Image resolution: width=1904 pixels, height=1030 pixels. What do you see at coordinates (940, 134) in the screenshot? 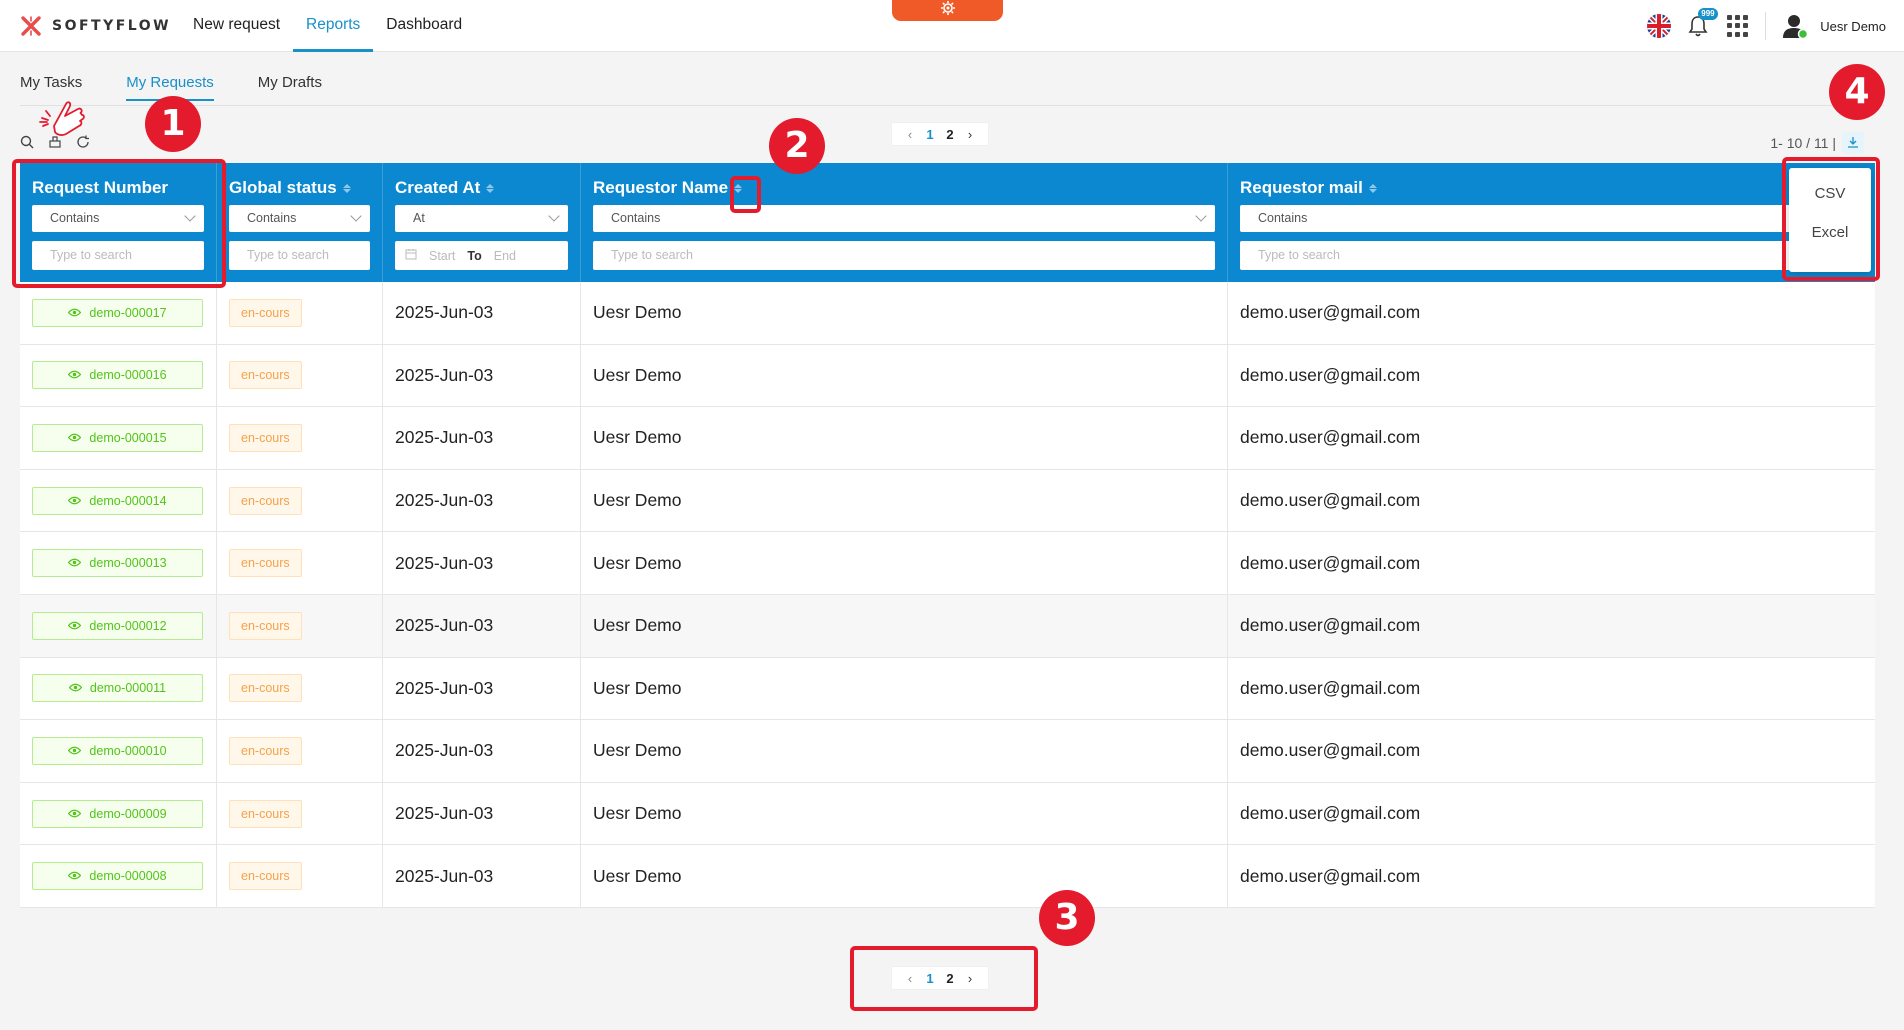
I see `pagination-top: ‹ 1 2 ›` at bounding box center [940, 134].